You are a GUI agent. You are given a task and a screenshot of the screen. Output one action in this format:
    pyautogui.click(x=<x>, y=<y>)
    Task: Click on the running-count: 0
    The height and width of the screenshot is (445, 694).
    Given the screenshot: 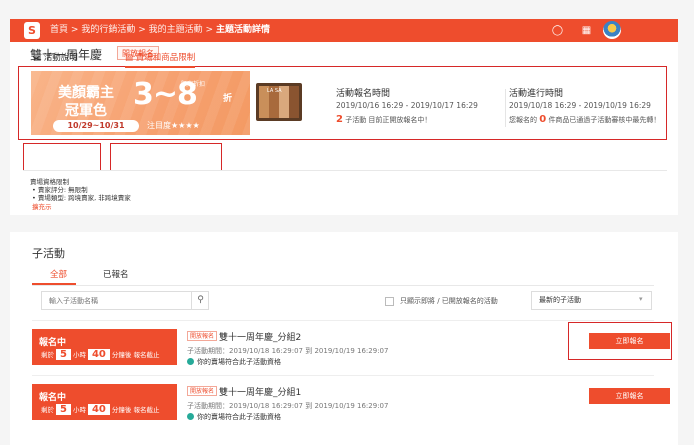 What is the action you would take?
    pyautogui.click(x=543, y=119)
    